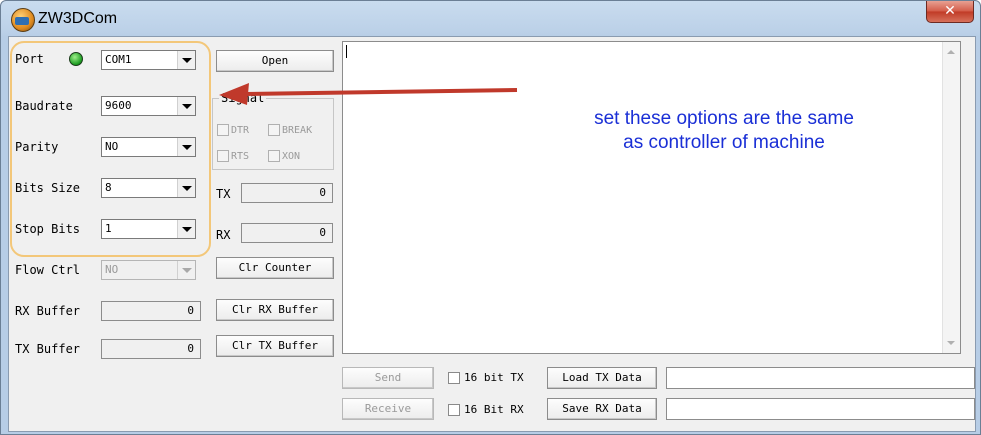  What do you see at coordinates (78, 18) in the screenshot?
I see `window-title: ZW3DCom` at bounding box center [78, 18].